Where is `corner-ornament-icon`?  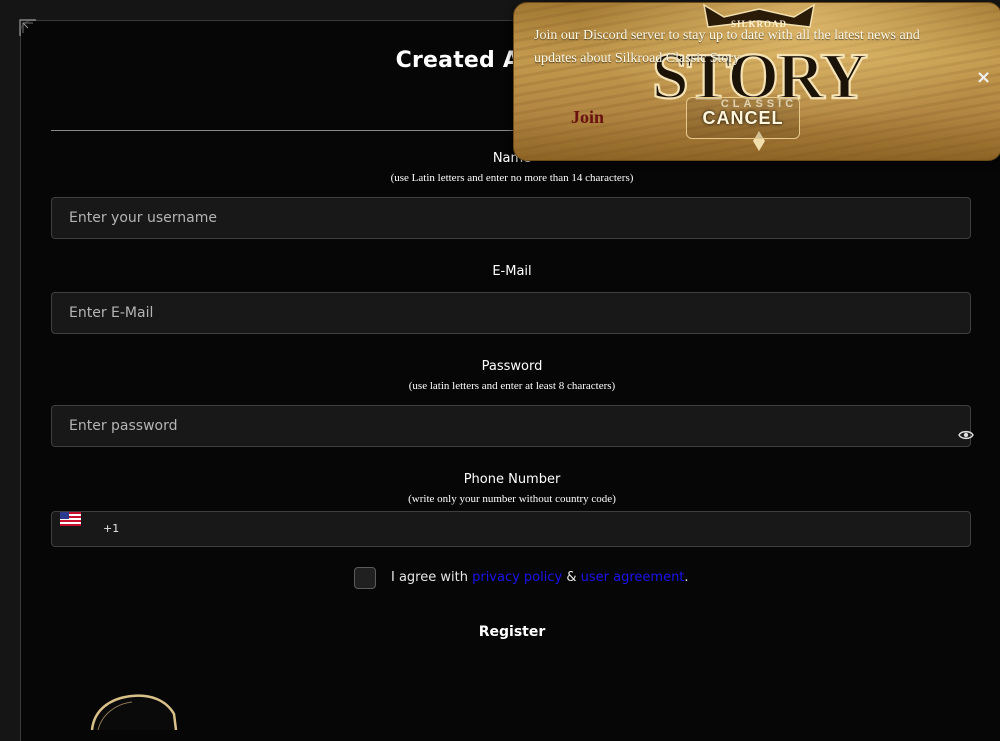
corner-ornament-icon is located at coordinates (27, 27).